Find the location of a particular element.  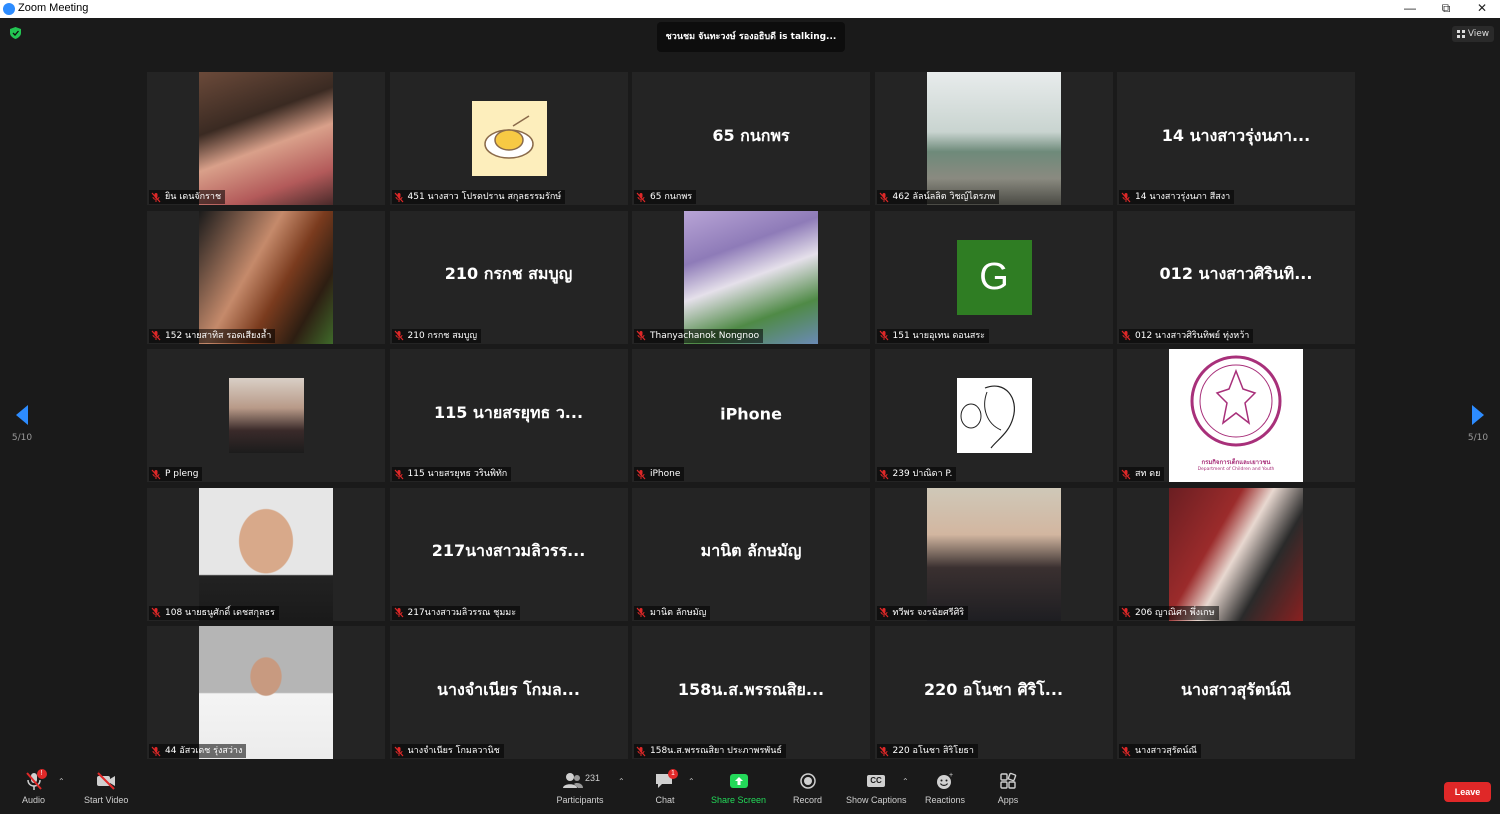

participant-name: P pleng is located at coordinates (182, 474).